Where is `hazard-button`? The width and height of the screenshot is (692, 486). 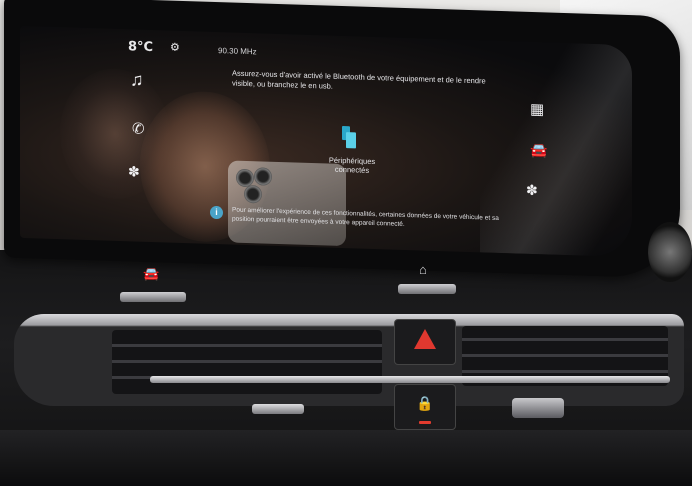 hazard-button is located at coordinates (425, 342).